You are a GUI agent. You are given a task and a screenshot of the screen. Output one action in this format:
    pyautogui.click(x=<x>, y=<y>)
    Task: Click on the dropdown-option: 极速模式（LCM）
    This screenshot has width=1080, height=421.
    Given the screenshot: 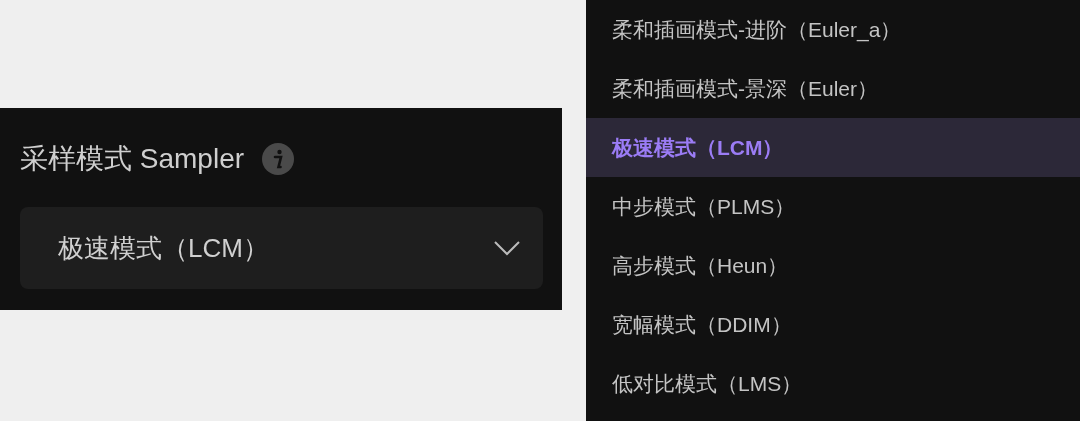 What is the action you would take?
    pyautogui.click(x=833, y=147)
    